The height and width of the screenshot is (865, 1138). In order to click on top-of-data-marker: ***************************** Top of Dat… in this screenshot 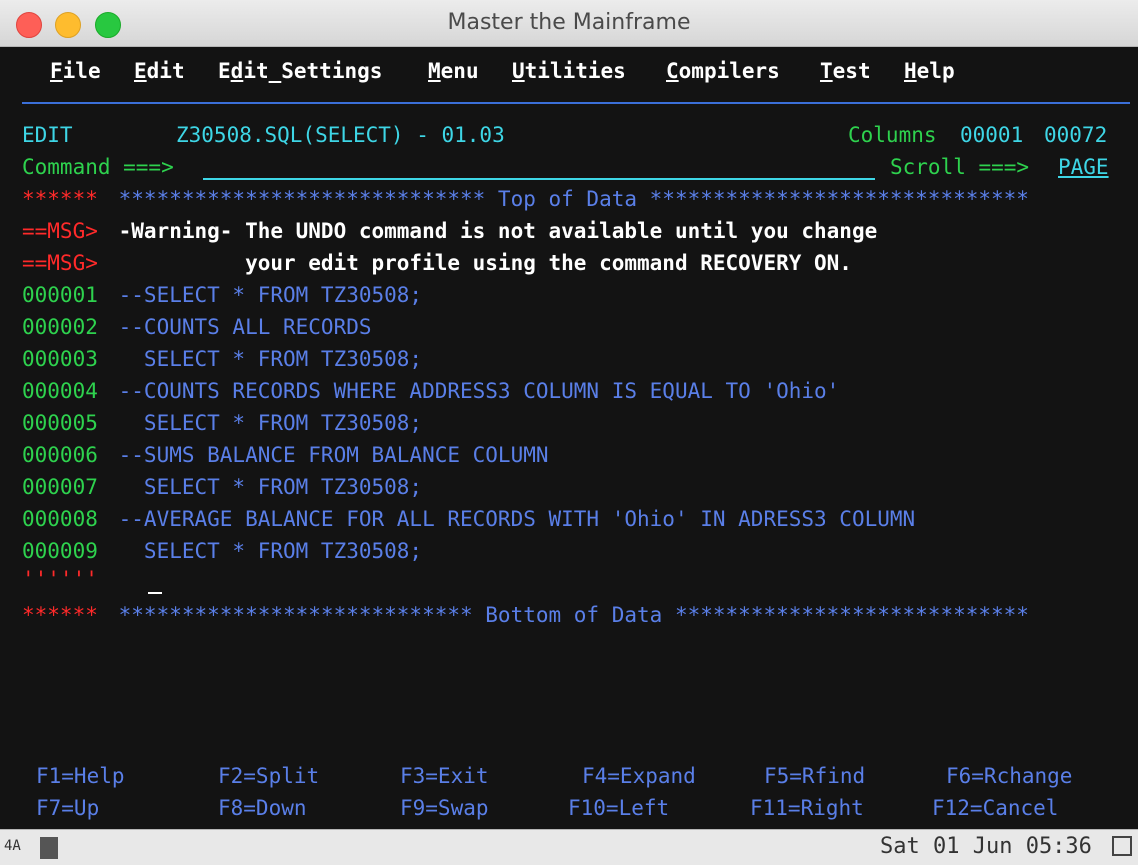, I will do `click(567, 199)`.